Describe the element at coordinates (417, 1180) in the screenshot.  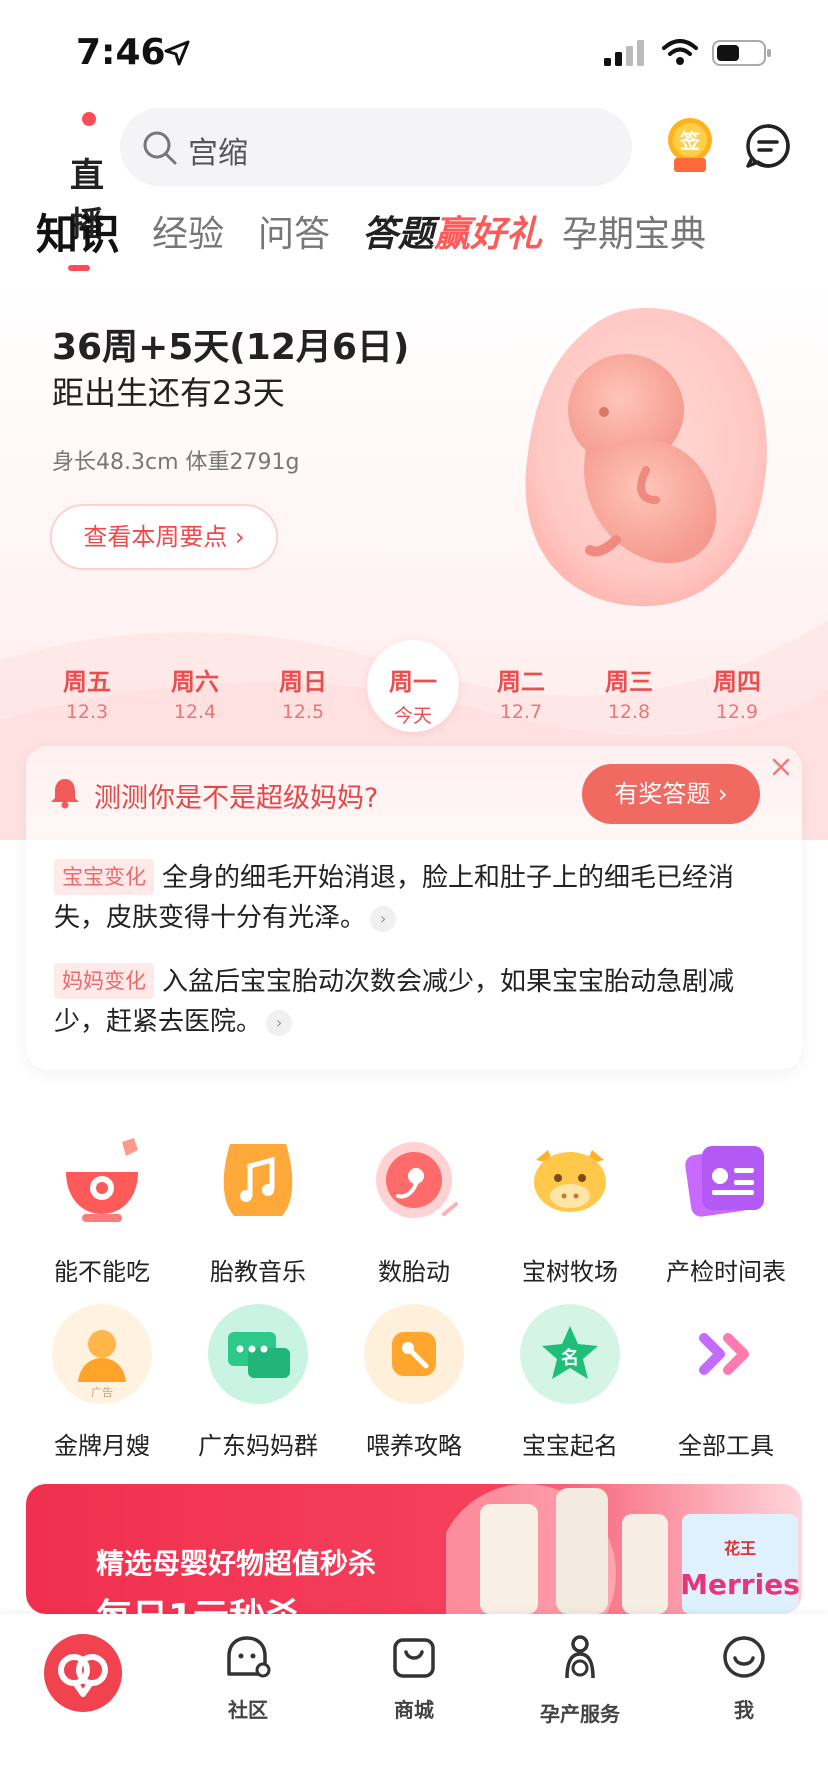
I see `fetal-movement-icon` at that location.